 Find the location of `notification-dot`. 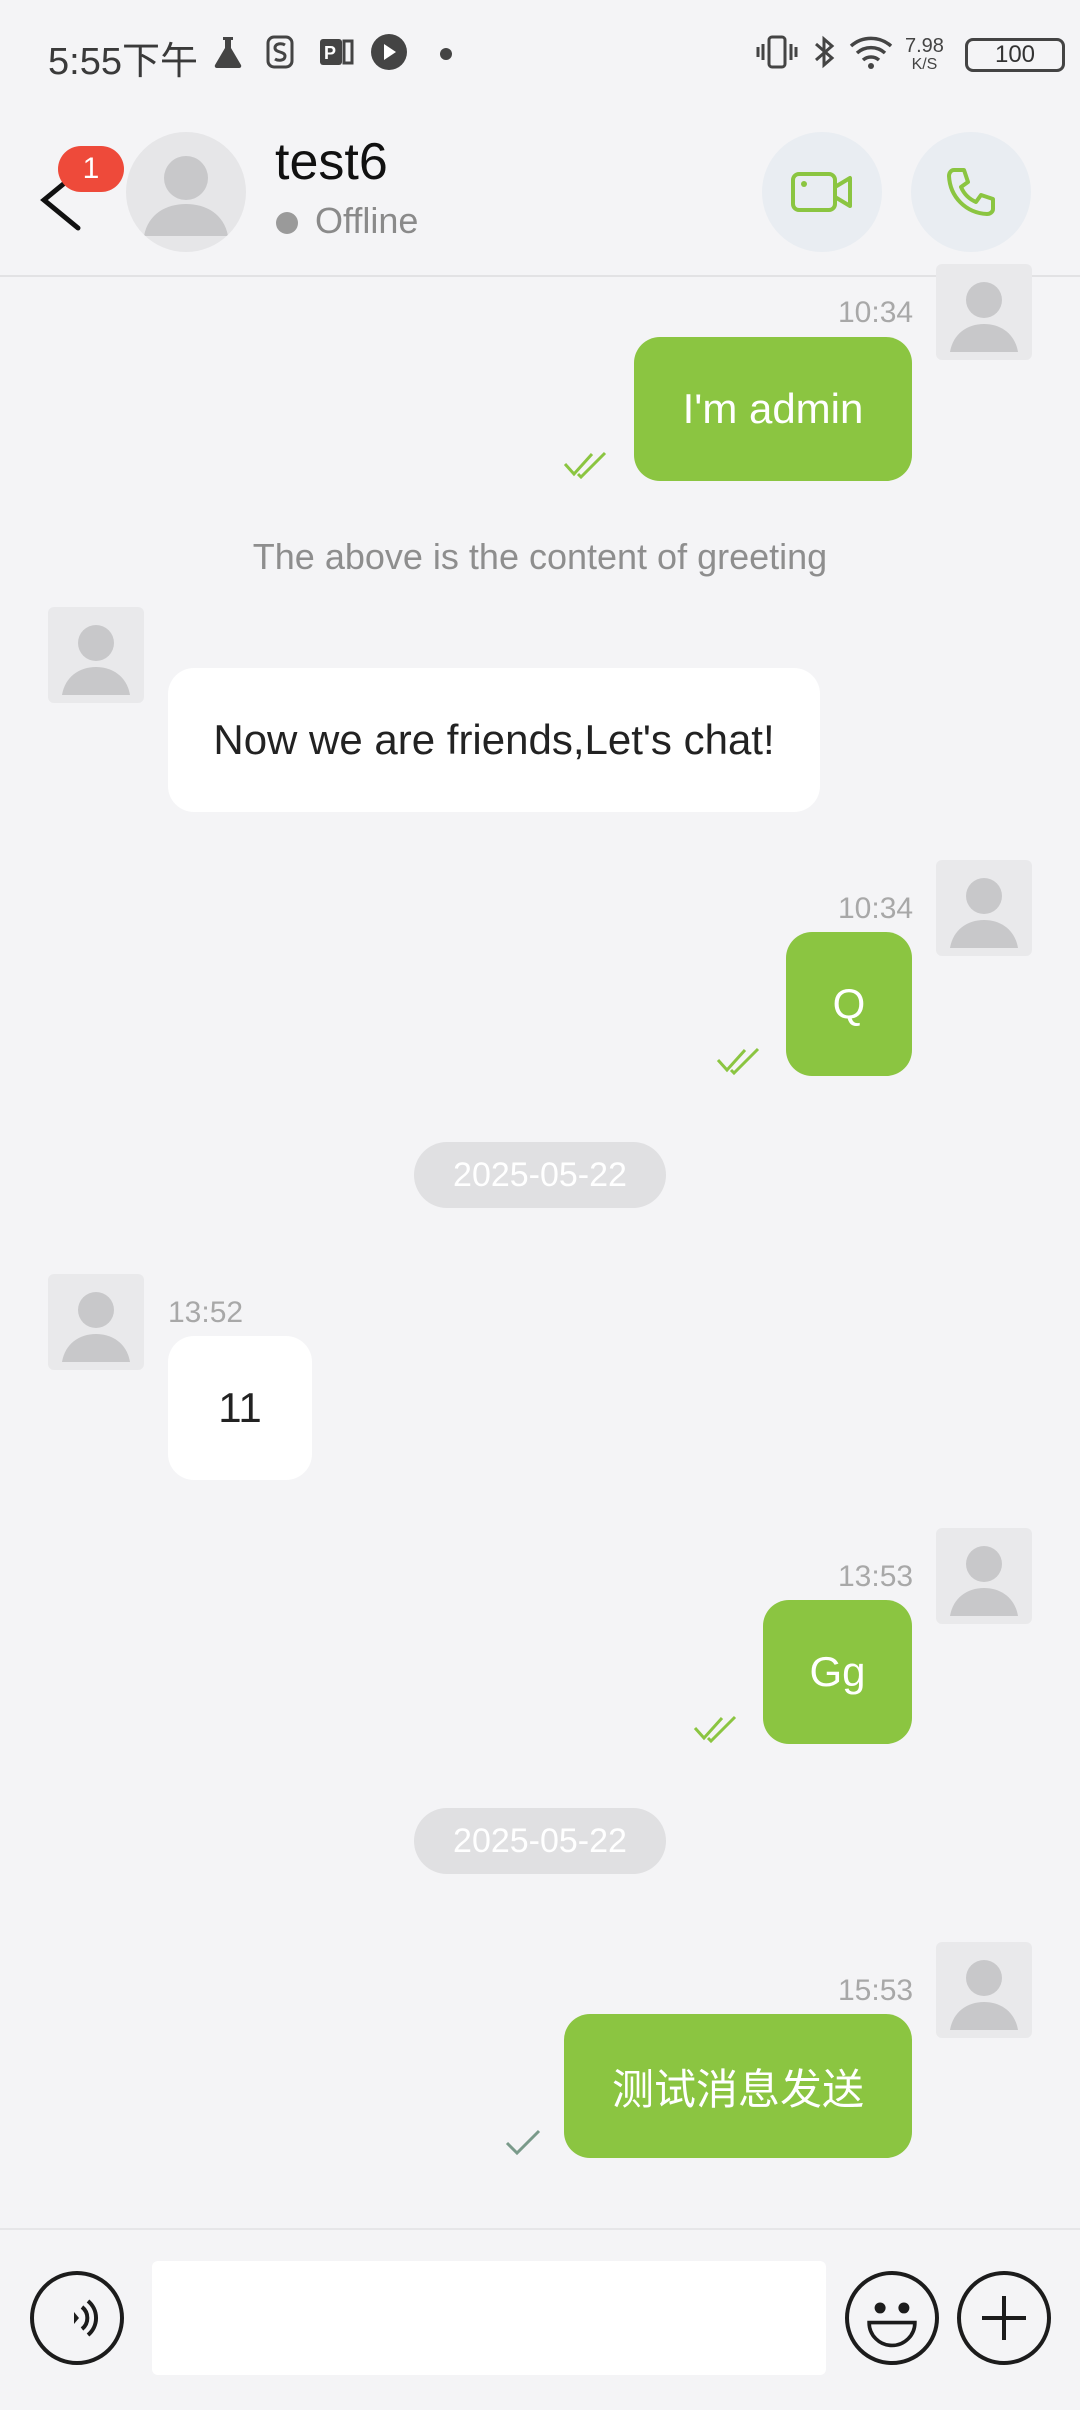

notification-dot is located at coordinates (446, 54).